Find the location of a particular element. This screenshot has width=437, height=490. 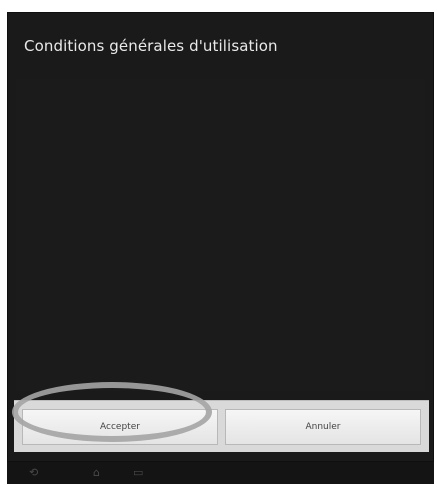

dialog-title: Conditions générales d'utilisation is located at coordinates (151, 46).